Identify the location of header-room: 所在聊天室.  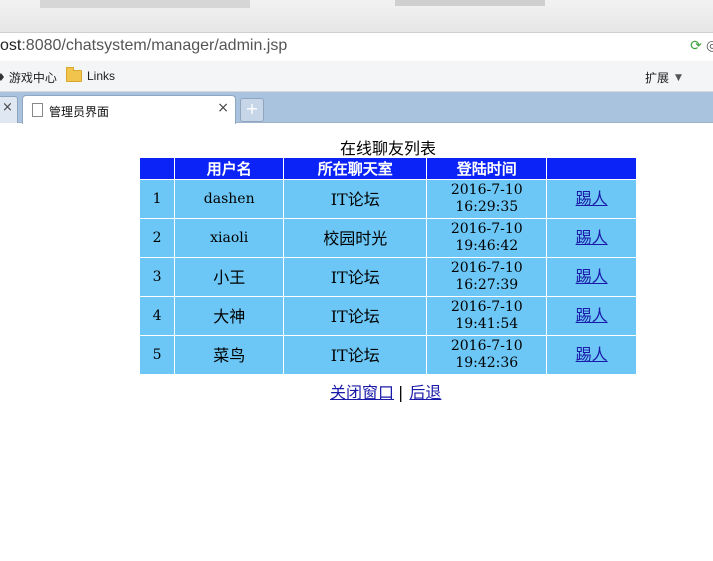
(355, 168).